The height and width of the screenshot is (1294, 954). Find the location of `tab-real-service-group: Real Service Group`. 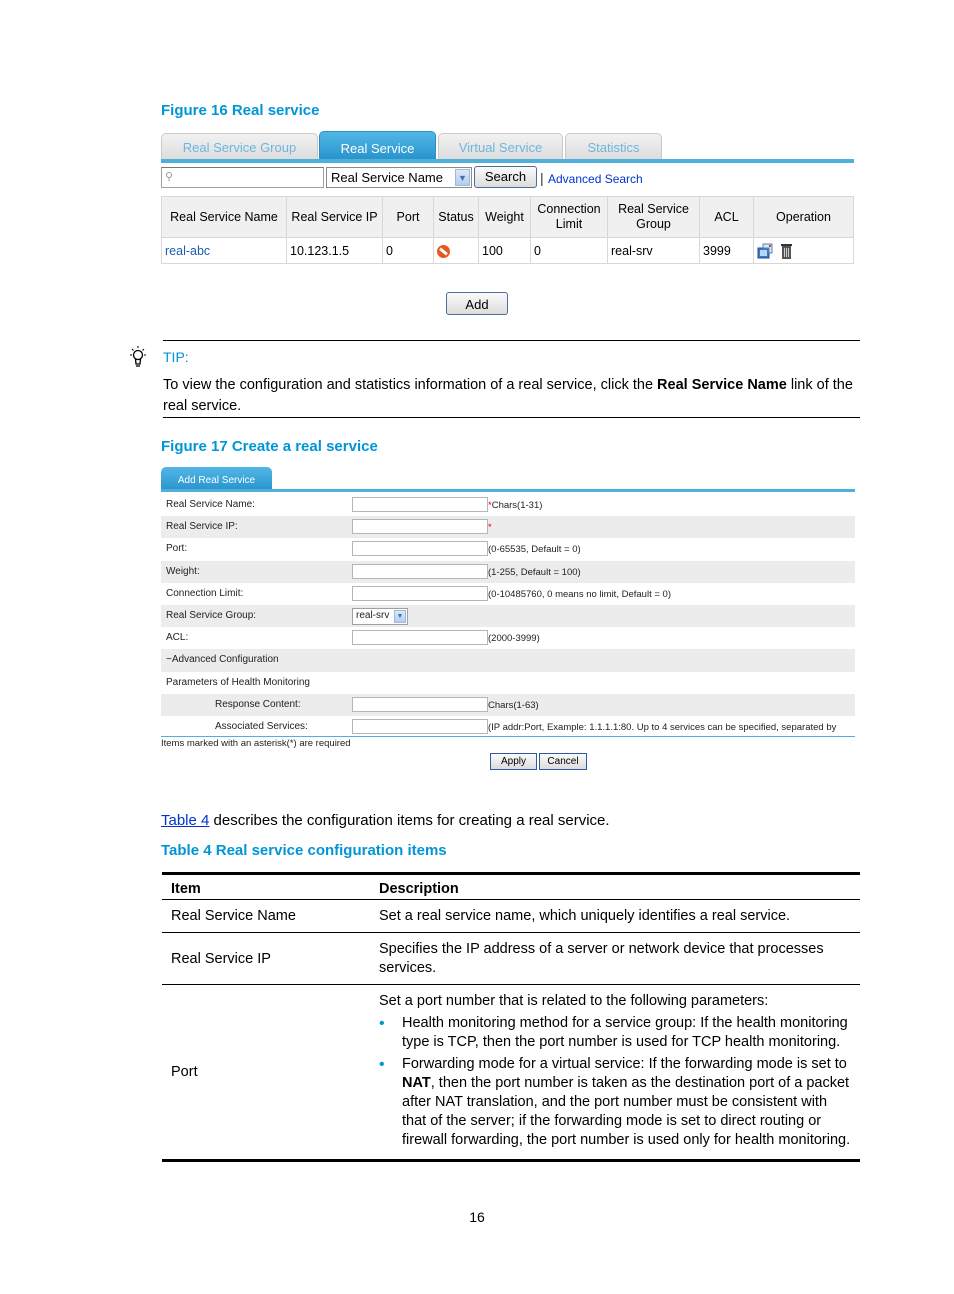

tab-real-service-group: Real Service Group is located at coordinates (239, 146).